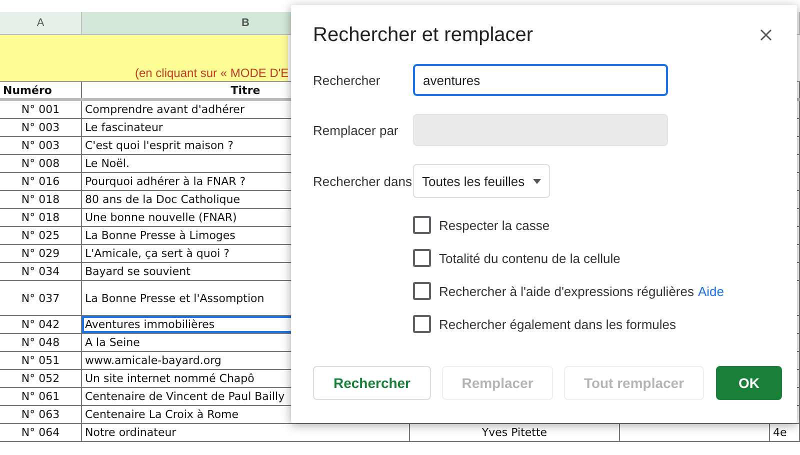 Image resolution: width=800 pixels, height=455 pixels. Describe the element at coordinates (41, 414) in the screenshot. I see `table-cell: N° 063` at that location.